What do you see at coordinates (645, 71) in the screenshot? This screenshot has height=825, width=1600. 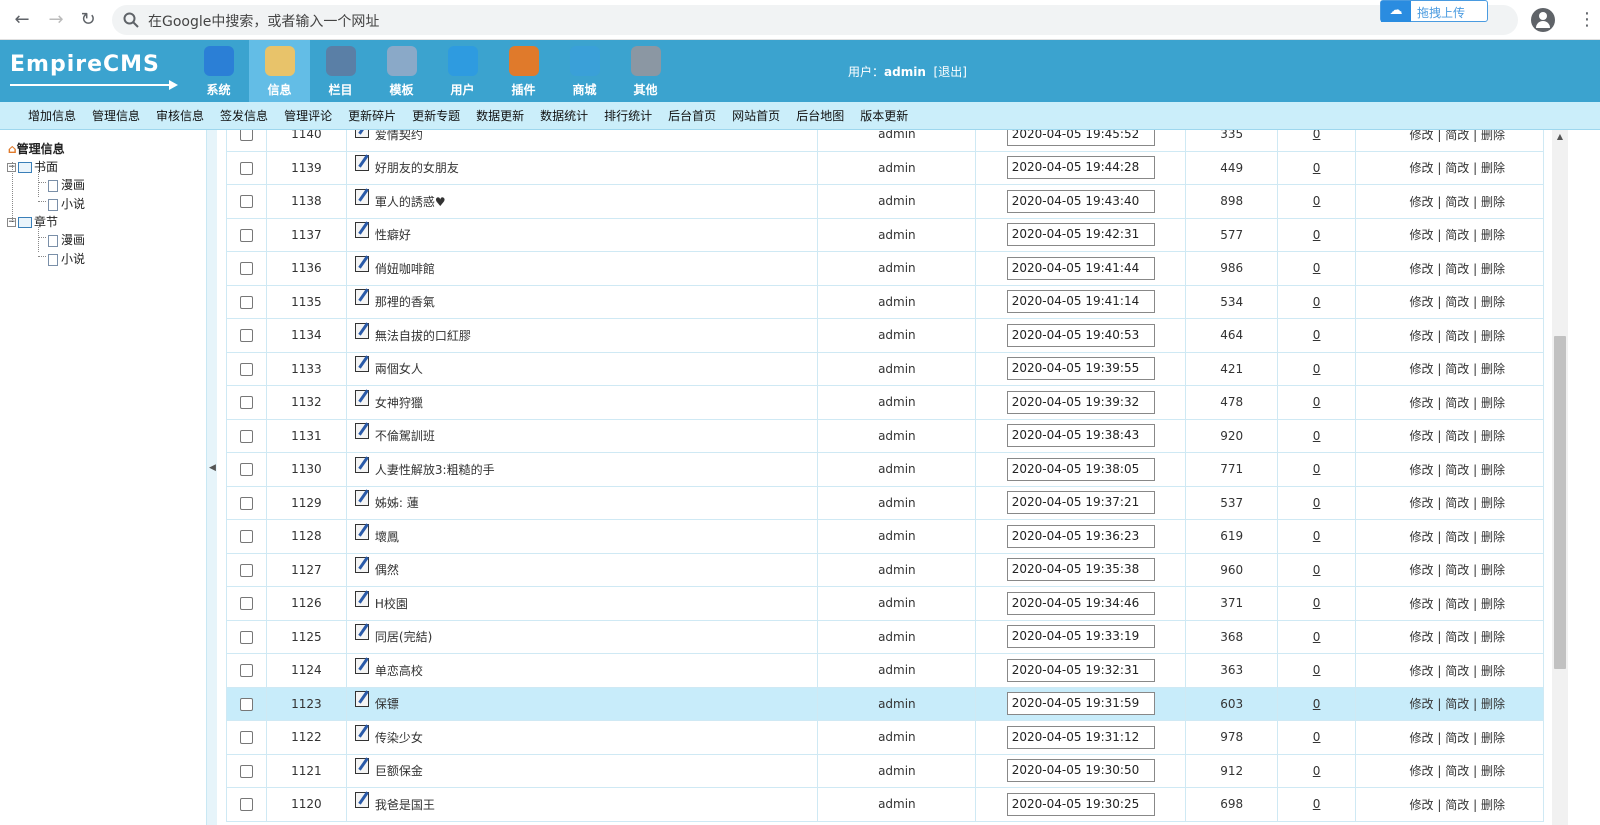 I see `menu-item-7: 其他` at bounding box center [645, 71].